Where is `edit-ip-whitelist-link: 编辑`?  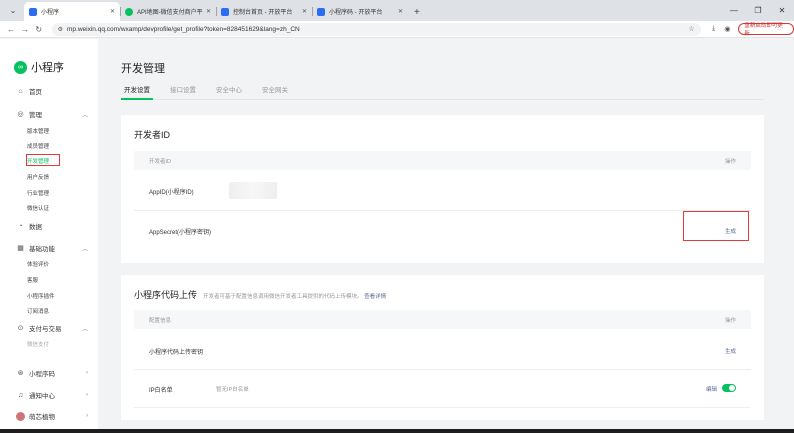
edit-ip-whitelist-link: 编辑 is located at coordinates (711, 389).